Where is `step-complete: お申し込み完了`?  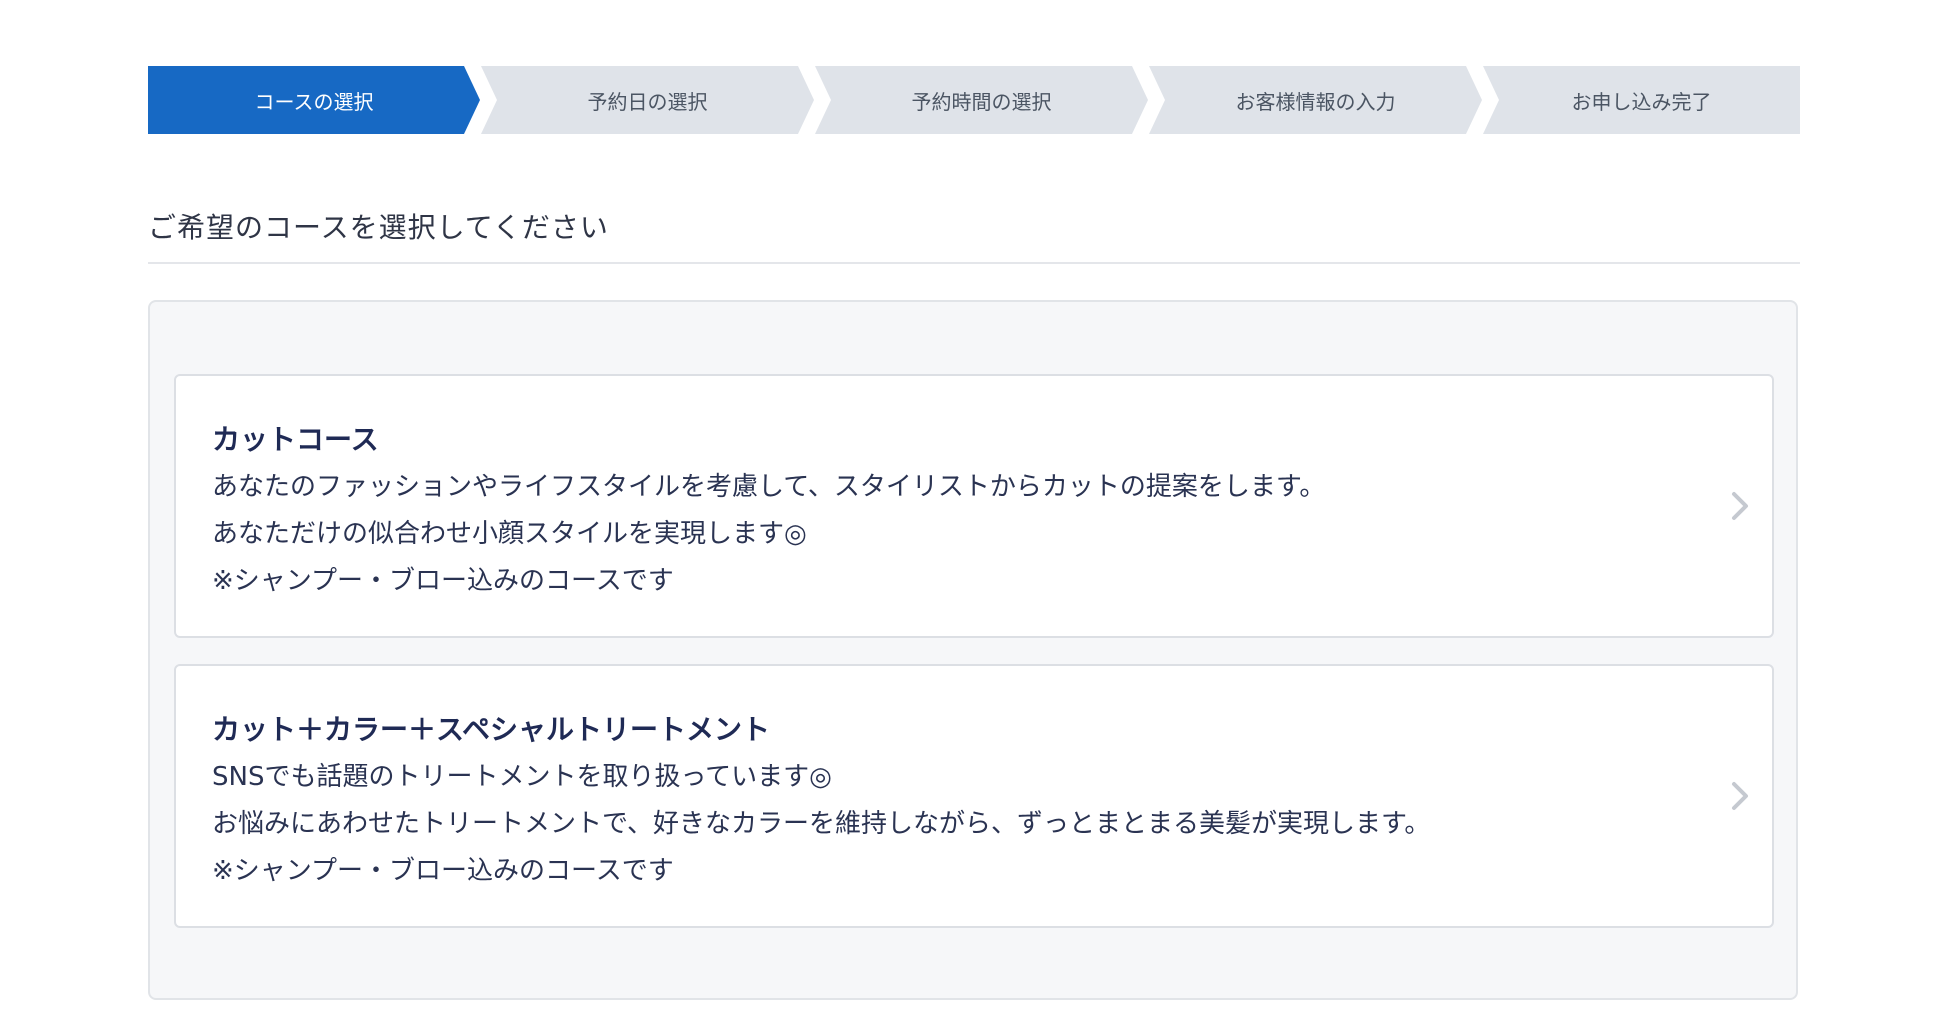 step-complete: お申し込み完了 is located at coordinates (1641, 100).